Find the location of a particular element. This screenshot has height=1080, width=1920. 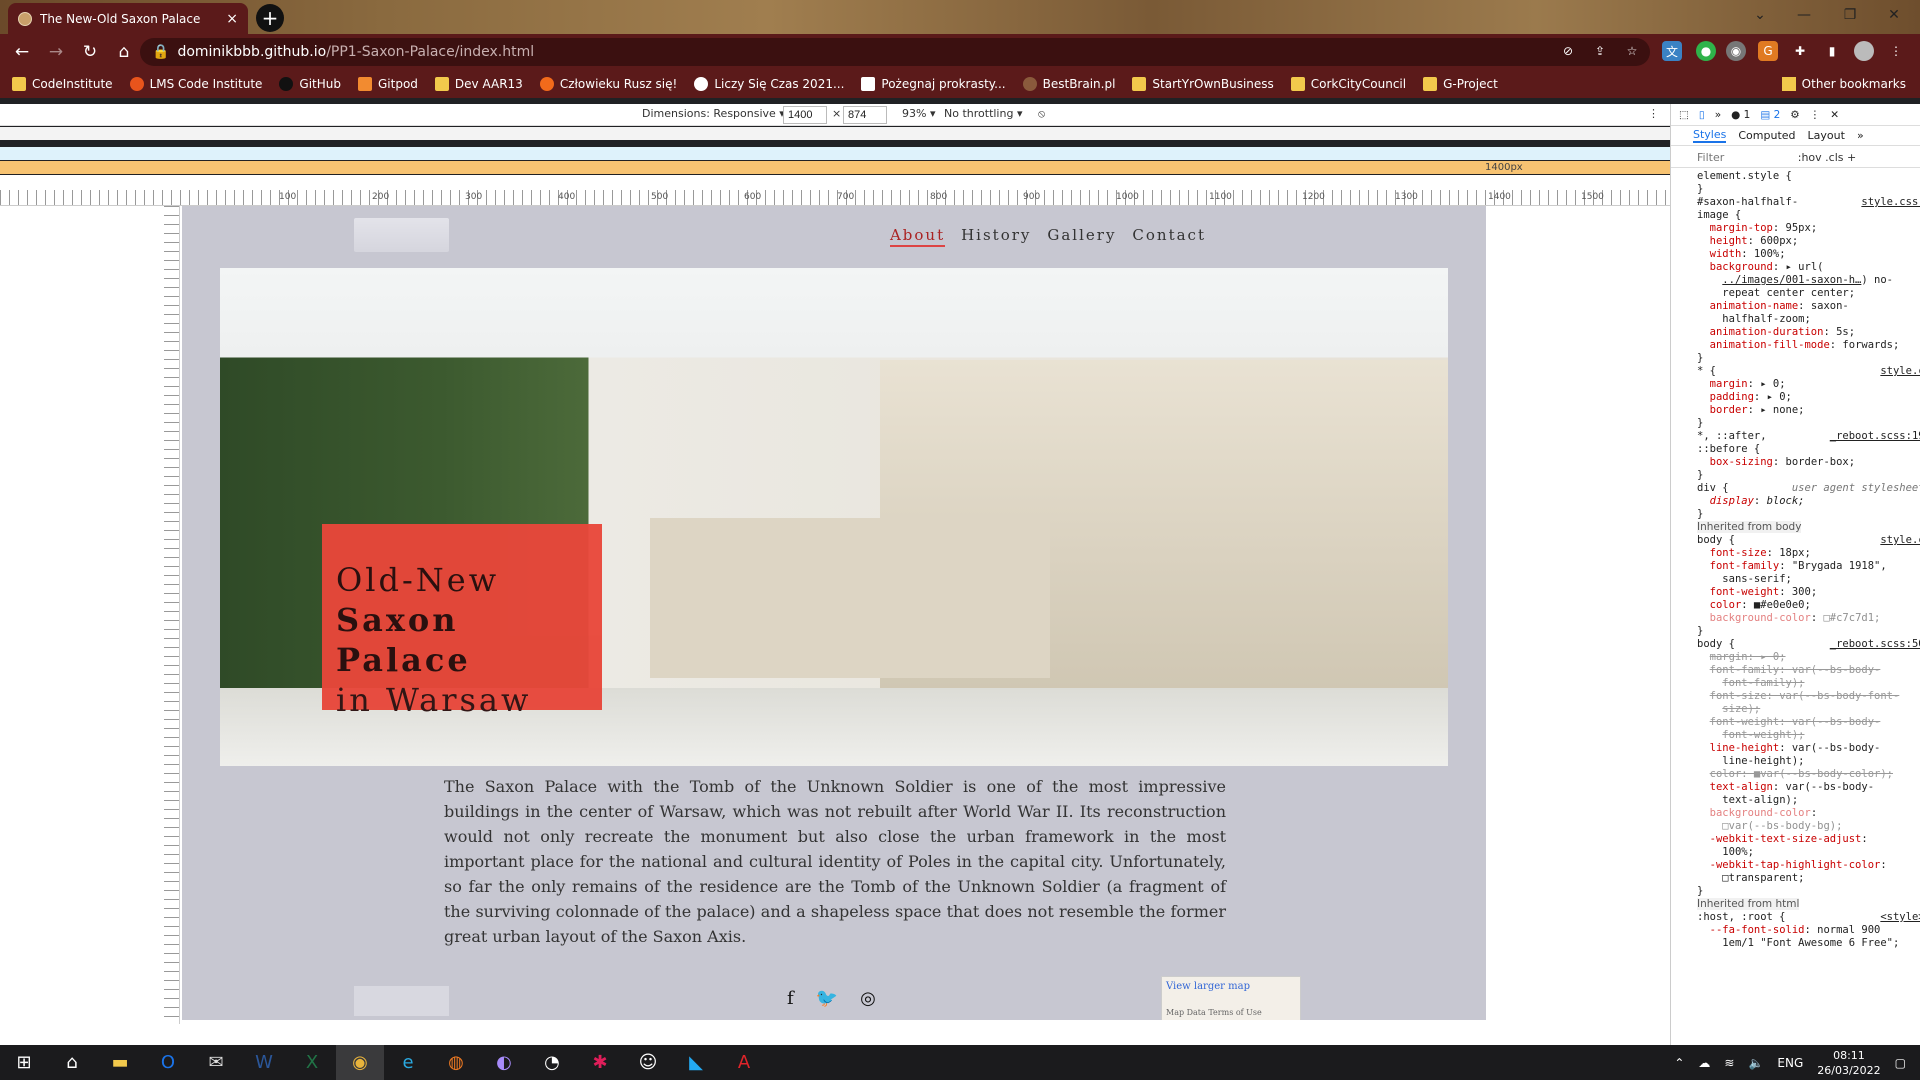

acrobat-icon: A is located at coordinates (744, 1062).